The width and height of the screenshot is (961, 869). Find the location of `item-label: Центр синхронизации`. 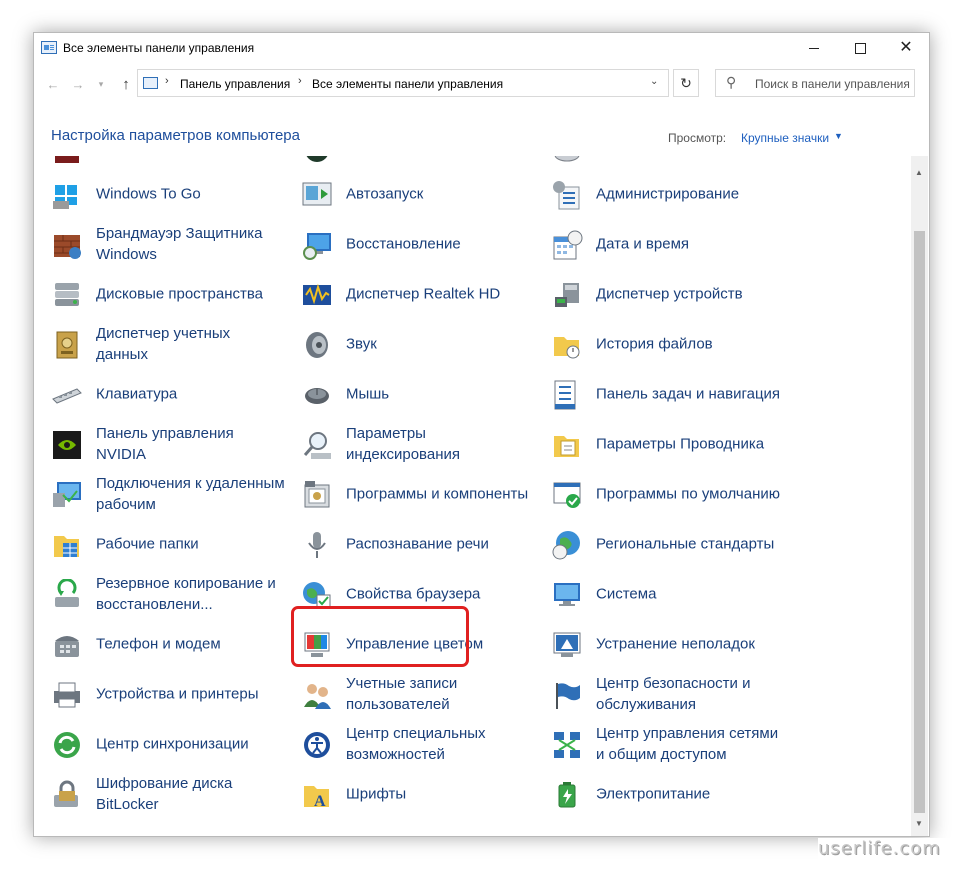

item-label: Центр синхронизации is located at coordinates (191, 744).